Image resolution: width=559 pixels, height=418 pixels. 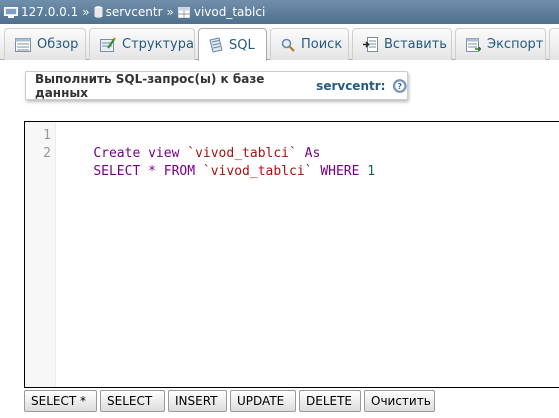 What do you see at coordinates (197, 401) in the screenshot?
I see `insert-button: INSERT` at bounding box center [197, 401].